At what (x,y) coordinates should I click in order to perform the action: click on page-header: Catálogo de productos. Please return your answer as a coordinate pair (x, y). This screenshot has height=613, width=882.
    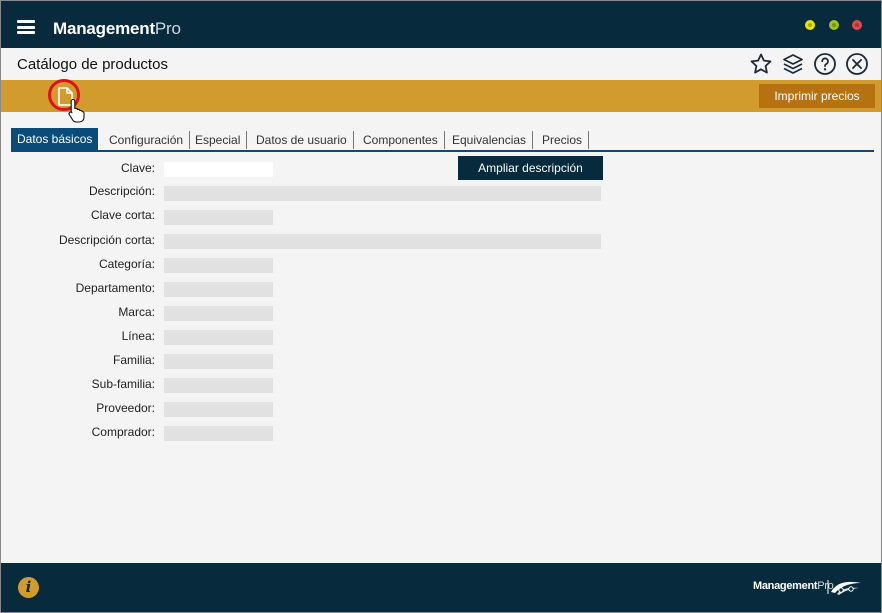
    Looking at the image, I should click on (441, 64).